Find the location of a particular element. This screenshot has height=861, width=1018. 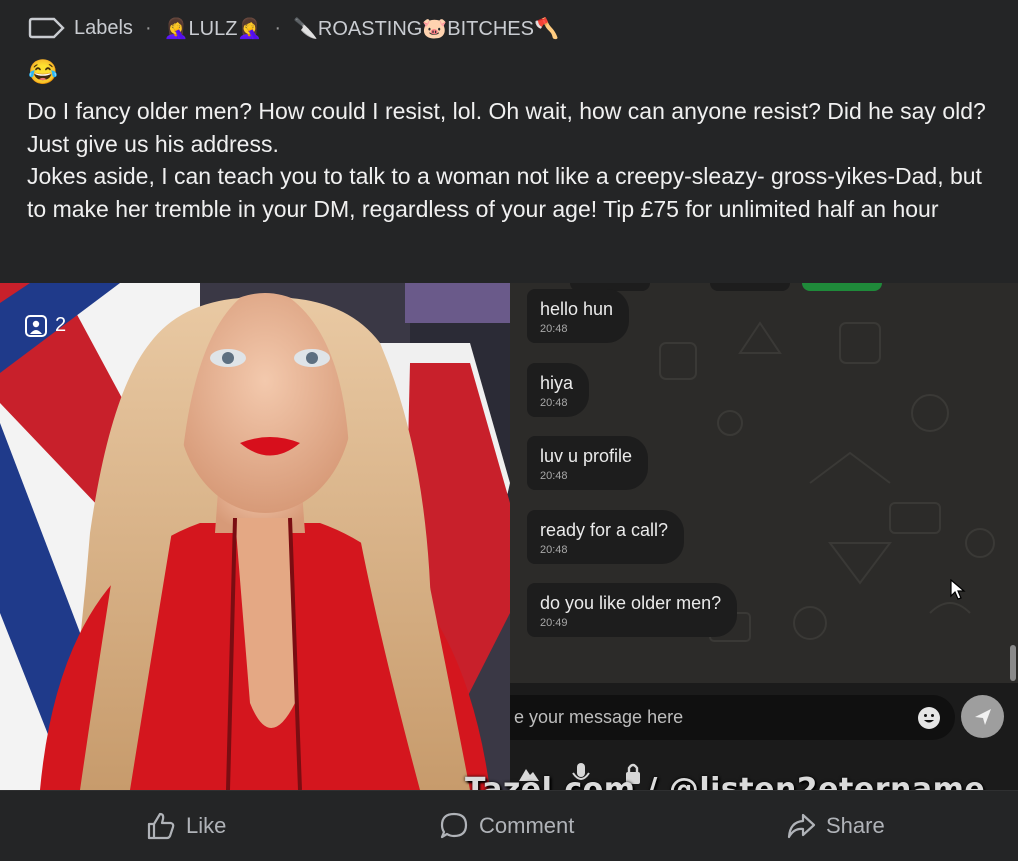

share-button: Share is located at coordinates (835, 826).